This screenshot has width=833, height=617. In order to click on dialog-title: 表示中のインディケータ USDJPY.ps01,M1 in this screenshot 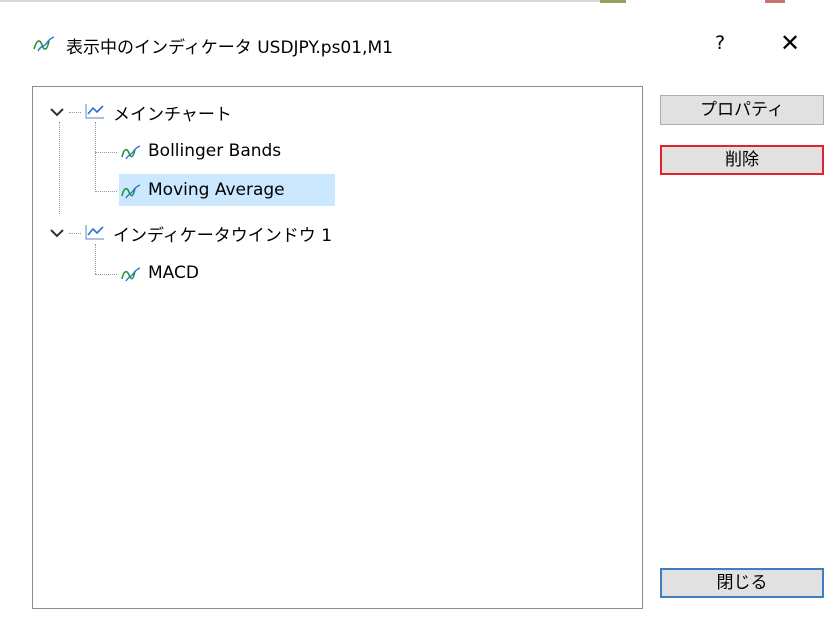, I will do `click(229, 48)`.